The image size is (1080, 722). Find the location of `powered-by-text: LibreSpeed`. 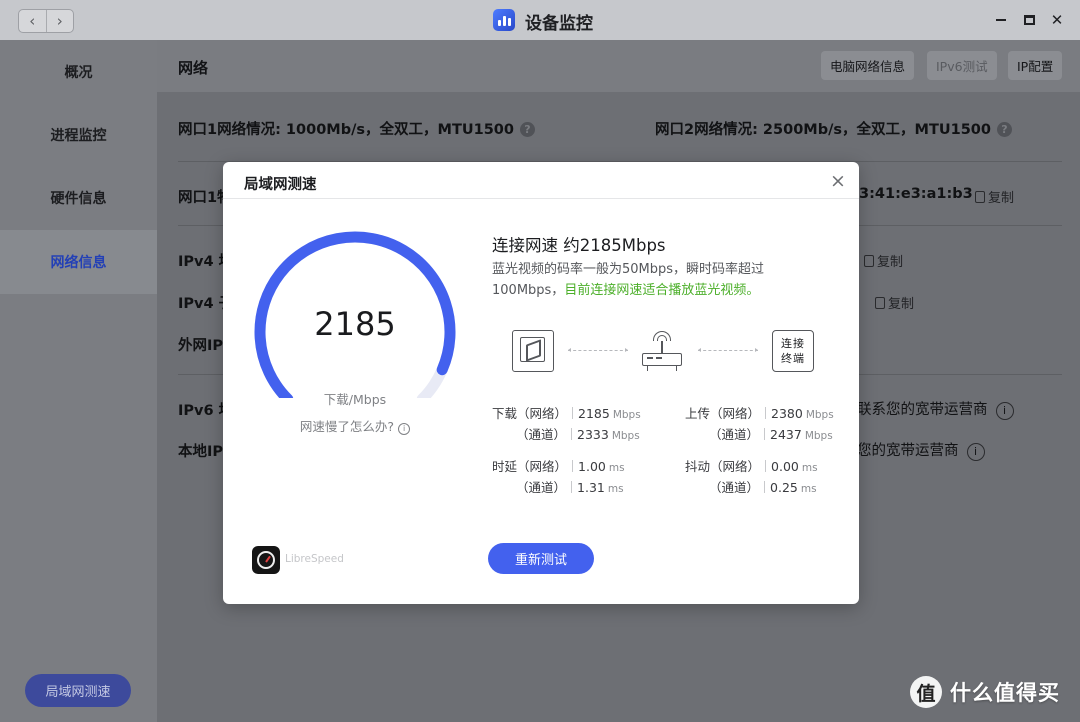

powered-by-text: LibreSpeed is located at coordinates (314, 559).